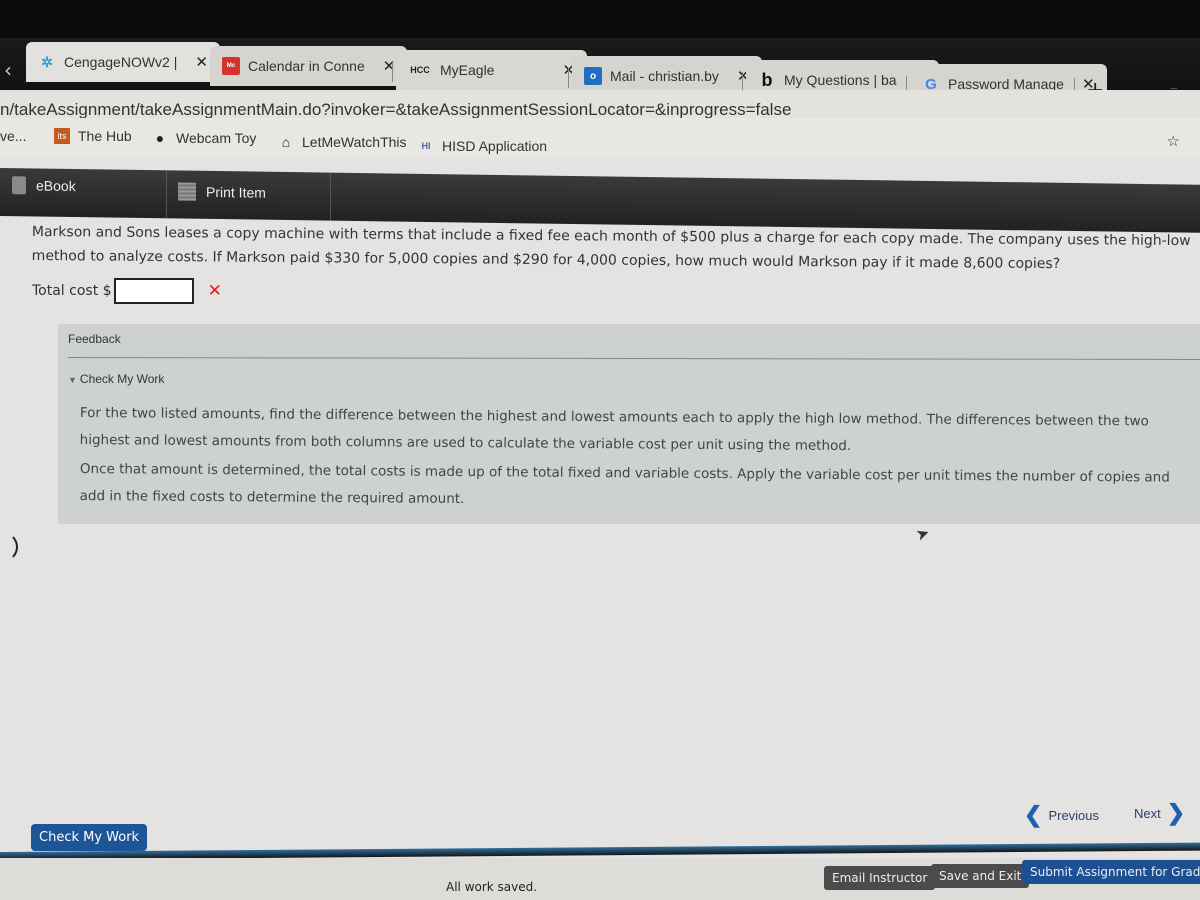  I want to click on incorrect-icon: ✕, so click(214, 291).